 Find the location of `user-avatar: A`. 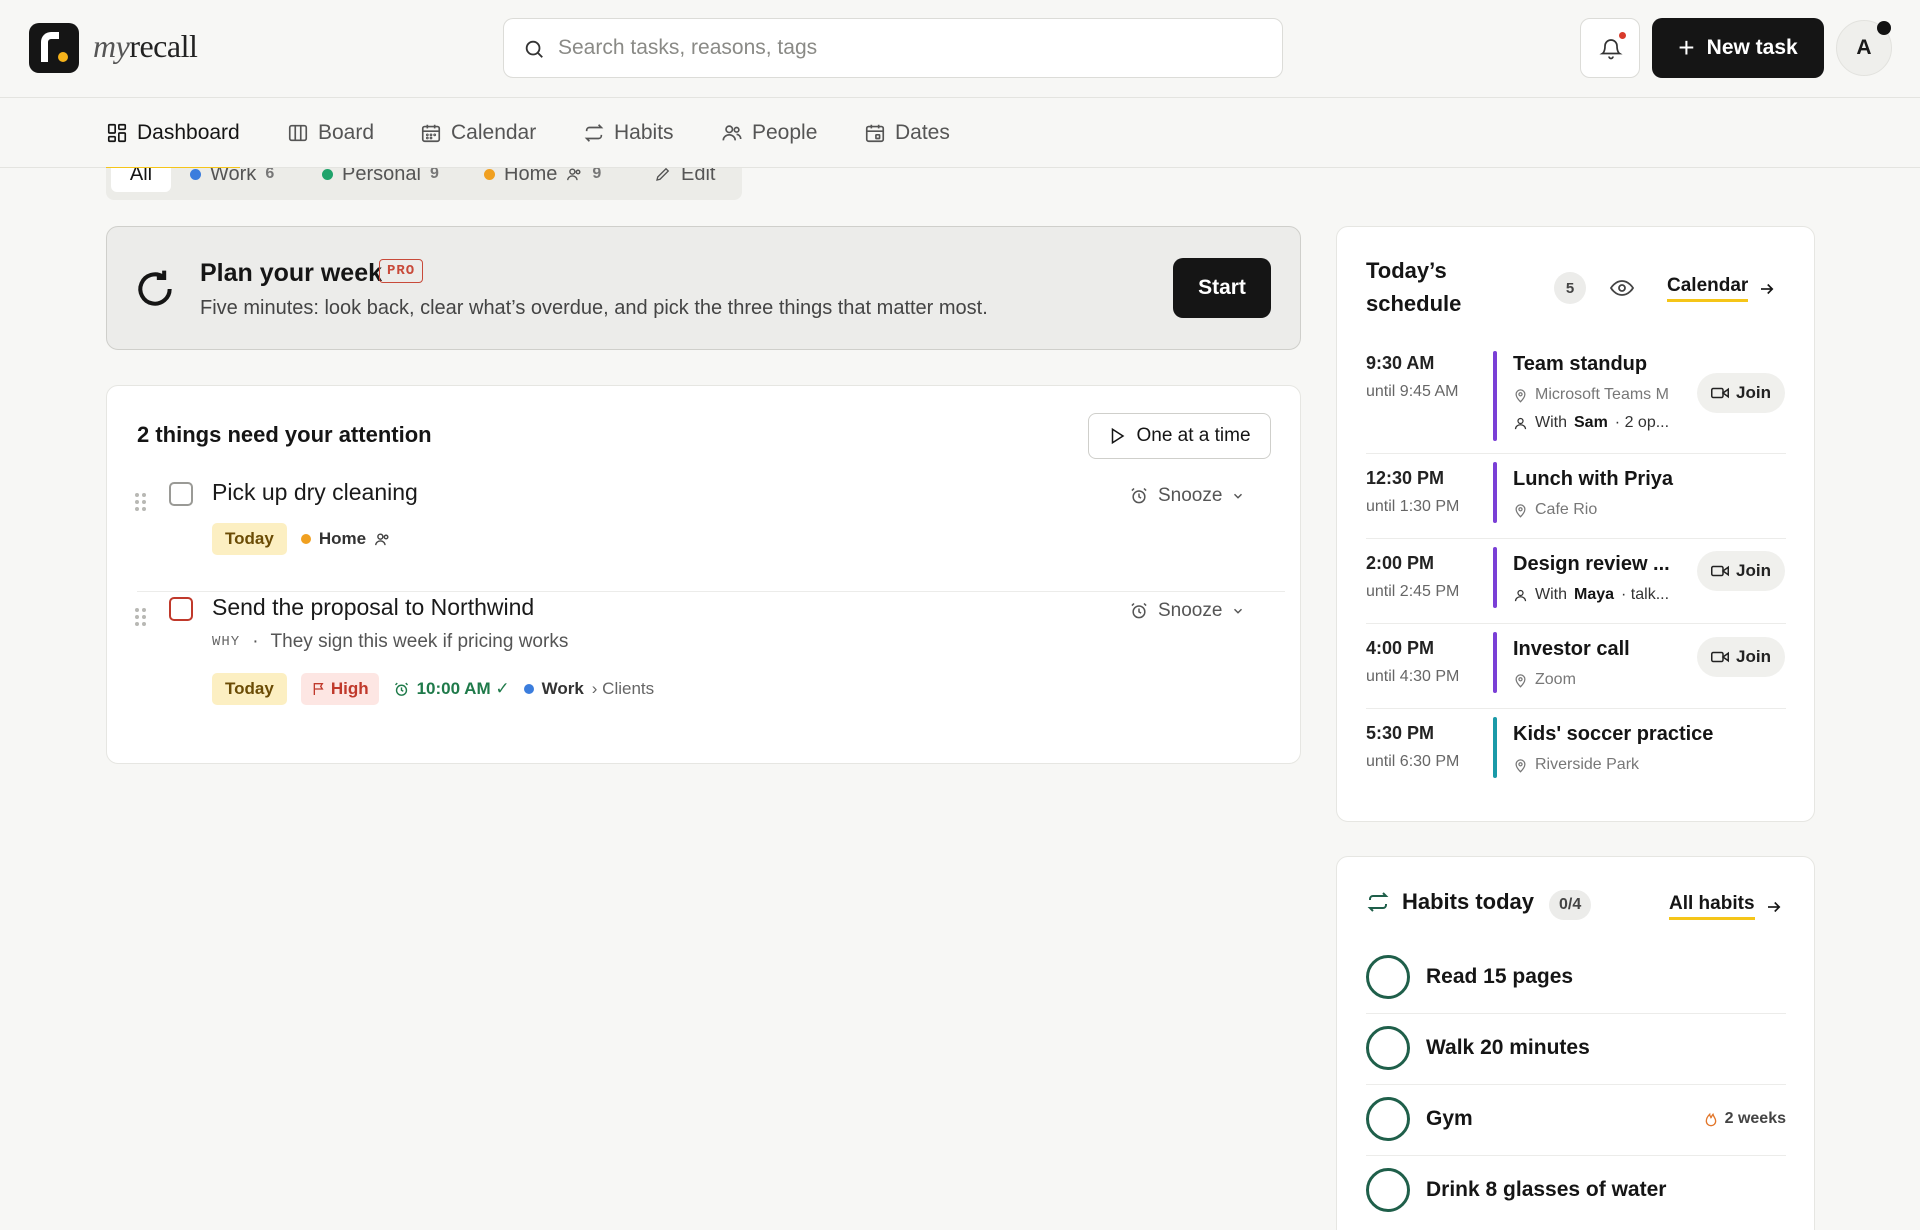

user-avatar: A is located at coordinates (1864, 48).